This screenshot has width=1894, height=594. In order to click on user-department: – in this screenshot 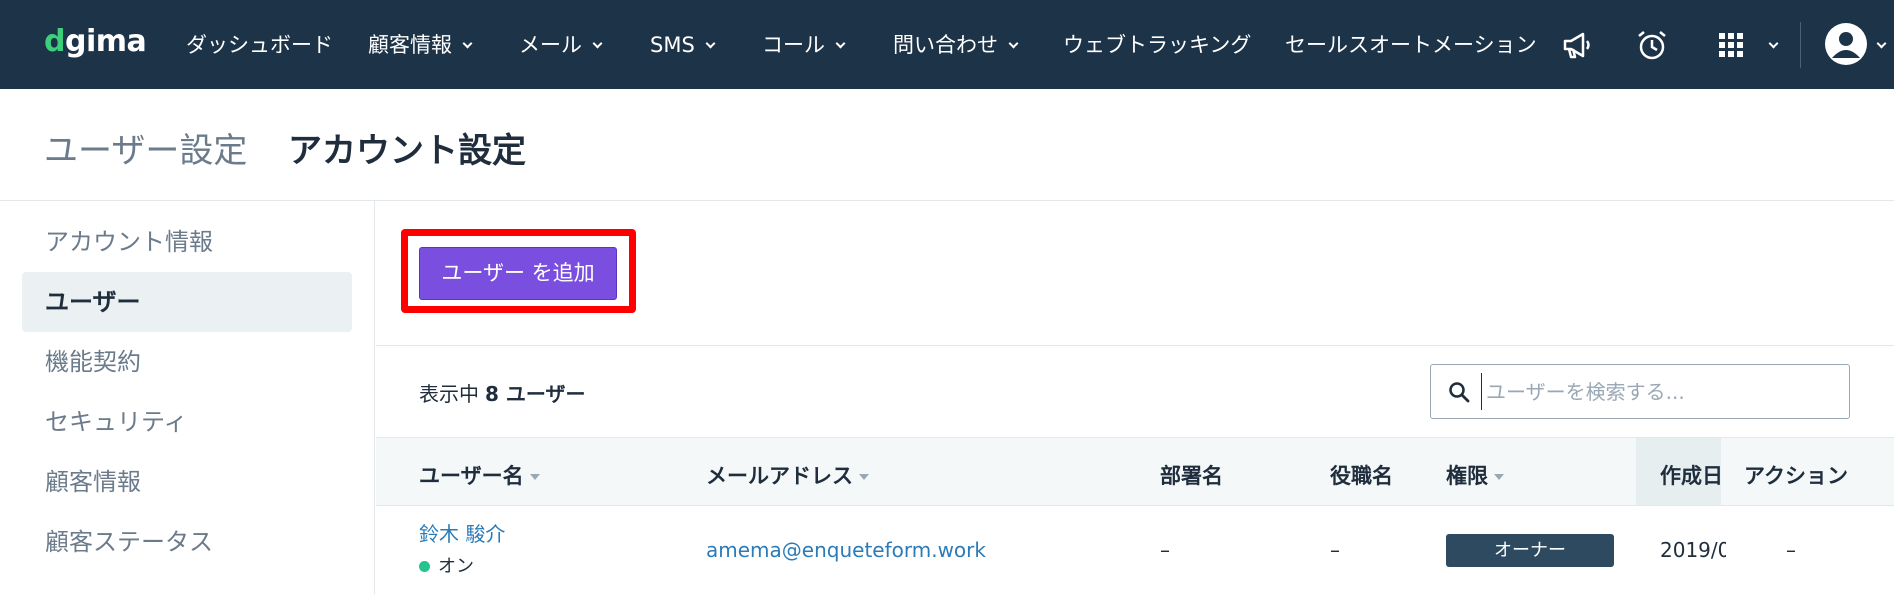, I will do `click(1165, 550)`.